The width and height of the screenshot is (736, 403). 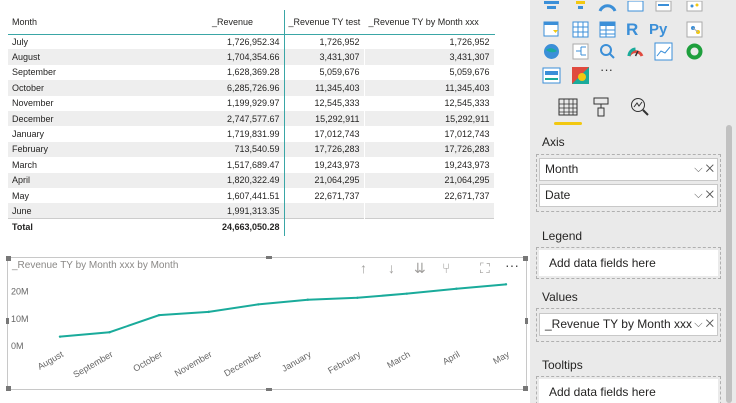 What do you see at coordinates (568, 123) in the screenshot?
I see `active-tab-indicator` at bounding box center [568, 123].